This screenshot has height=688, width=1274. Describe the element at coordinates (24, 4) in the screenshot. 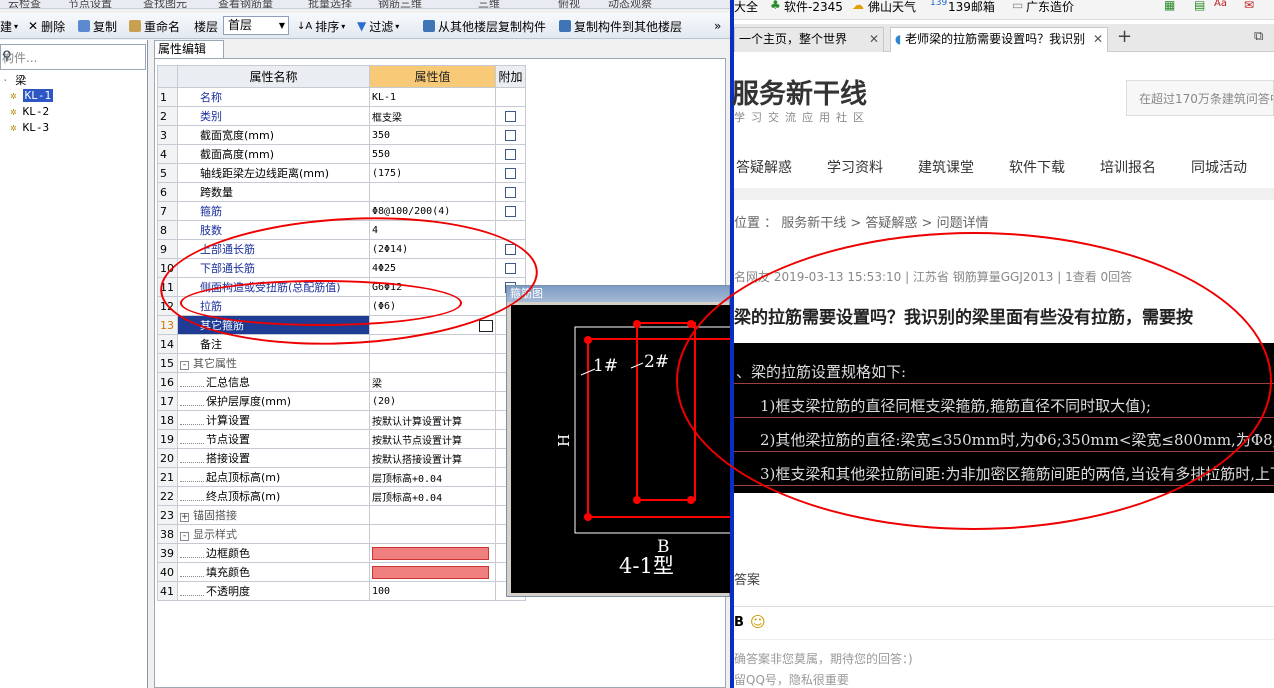

I see `top-toolbar-item: 云检查` at that location.